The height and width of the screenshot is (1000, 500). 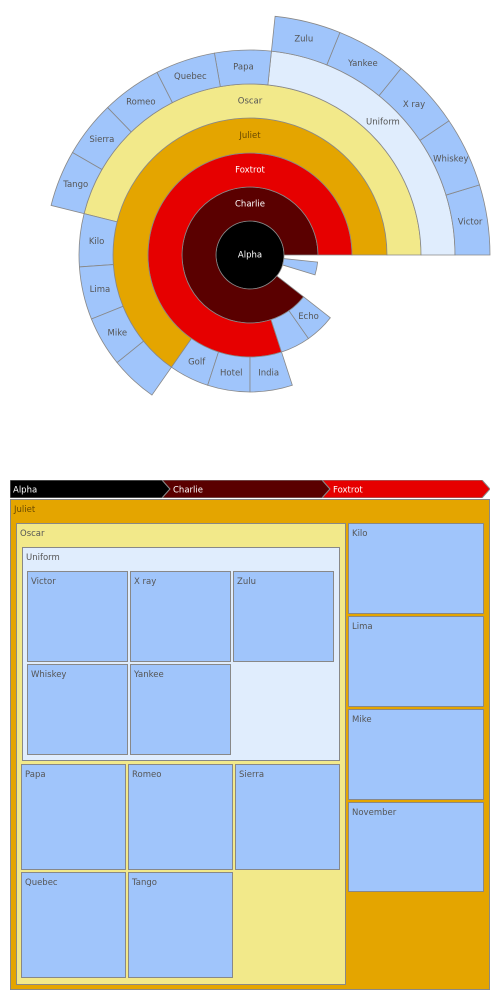 What do you see at coordinates (414, 105) in the screenshot?
I see `sunburst-label: X ray` at bounding box center [414, 105].